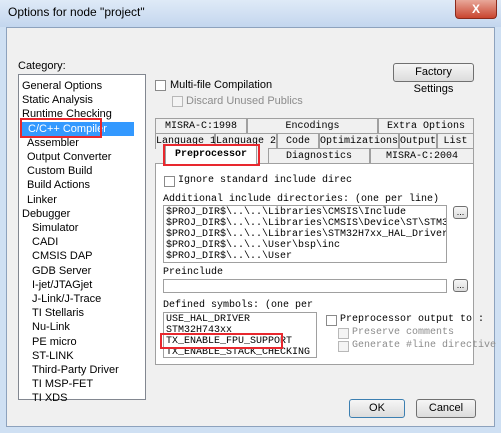  What do you see at coordinates (208, 319) in the screenshot?
I see `defined-symbol-line: USE_HAL_DRIVER` at bounding box center [208, 319].